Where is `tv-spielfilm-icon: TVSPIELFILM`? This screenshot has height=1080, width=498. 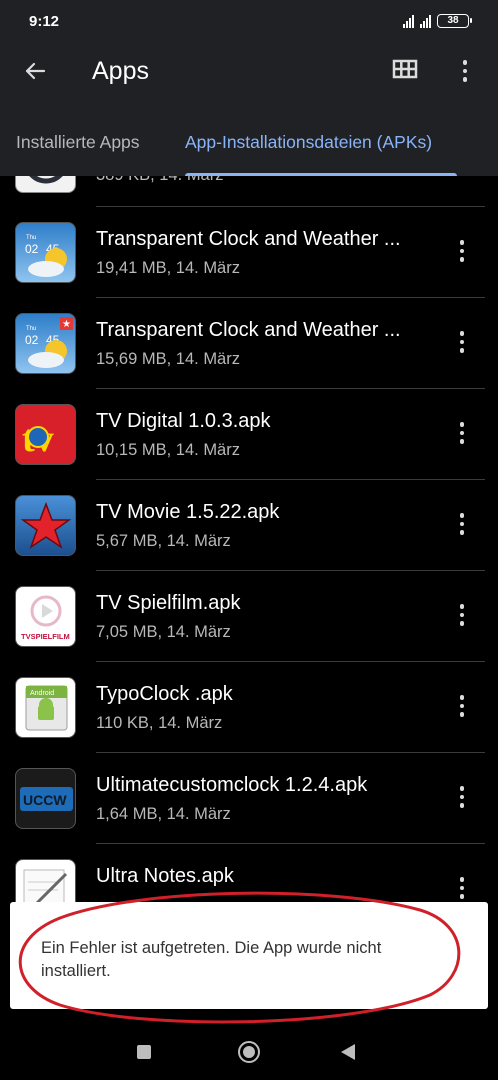 tv-spielfilm-icon: TVSPIELFILM is located at coordinates (45, 616).